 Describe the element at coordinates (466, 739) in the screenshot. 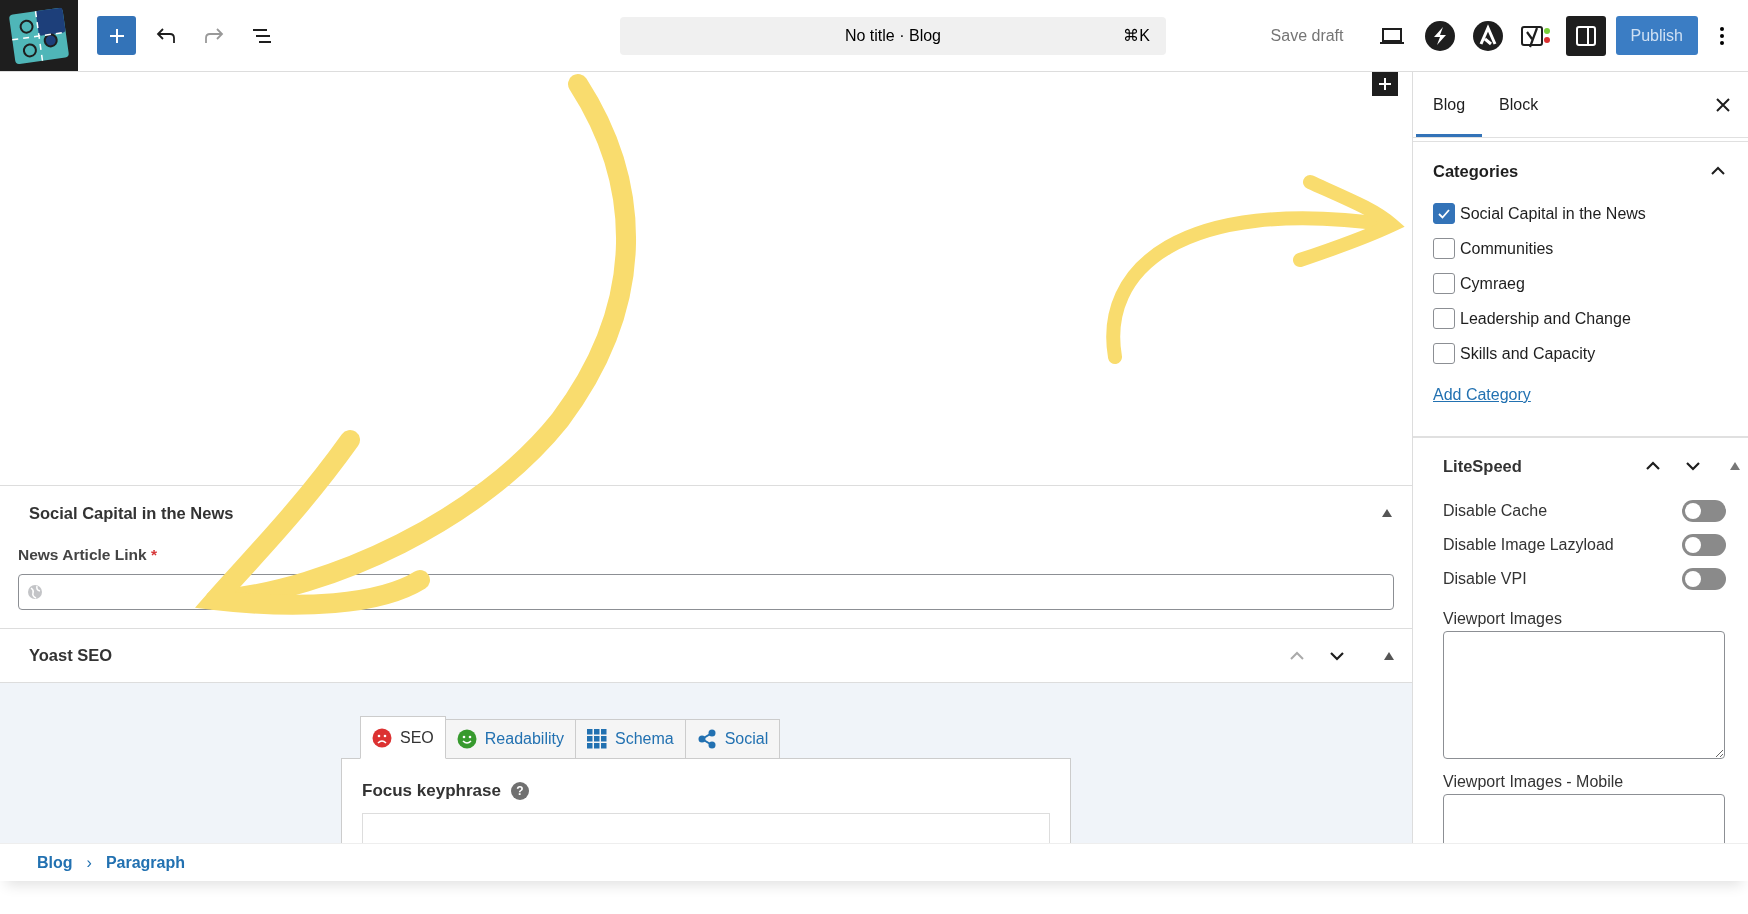

I see `smiley-face-icon` at that location.